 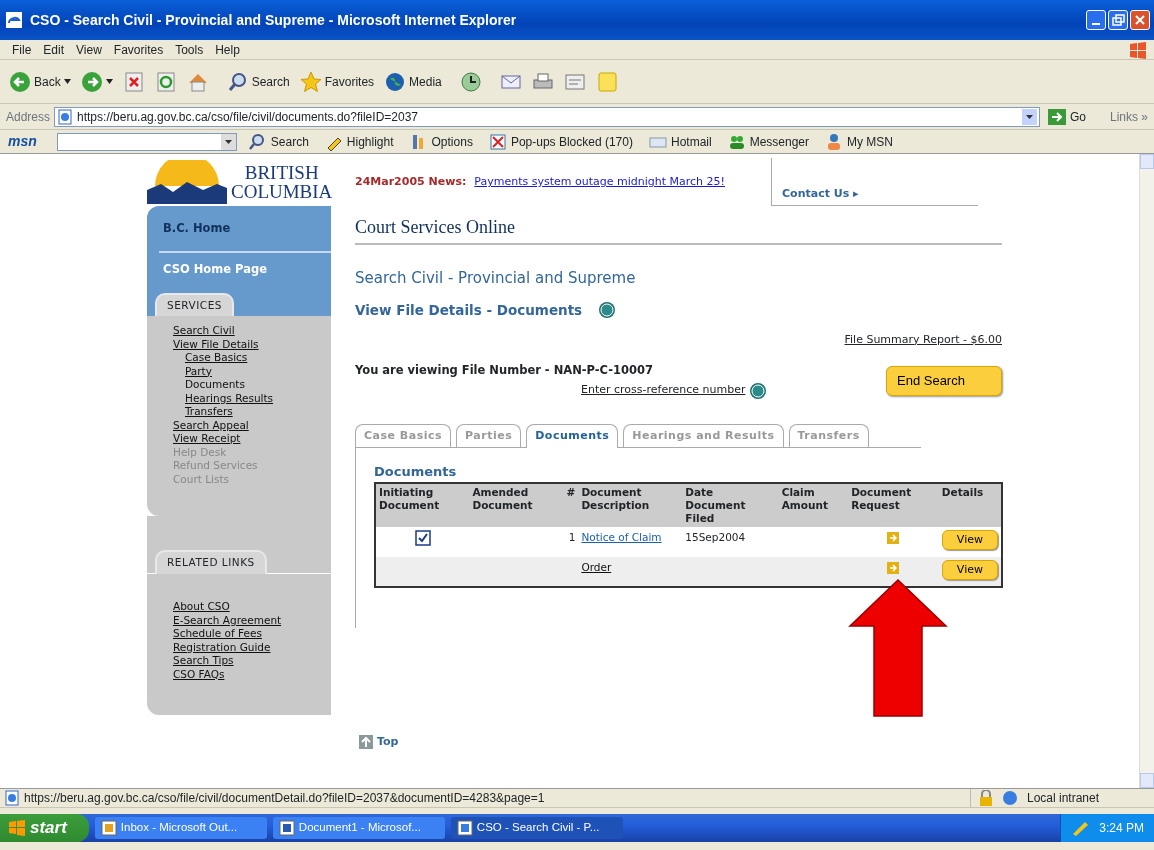 What do you see at coordinates (1128, 116) in the screenshot?
I see `links-label: Links »` at bounding box center [1128, 116].